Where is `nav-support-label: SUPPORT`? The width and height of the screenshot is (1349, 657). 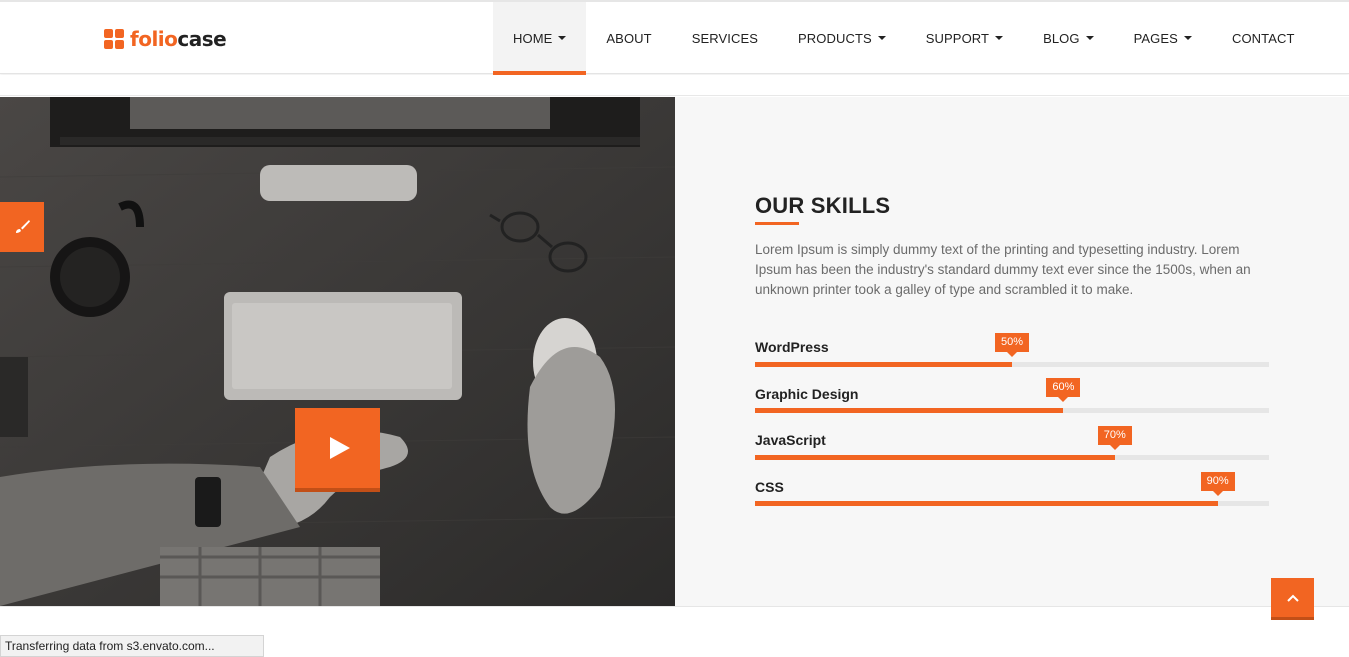 nav-support-label: SUPPORT is located at coordinates (957, 38).